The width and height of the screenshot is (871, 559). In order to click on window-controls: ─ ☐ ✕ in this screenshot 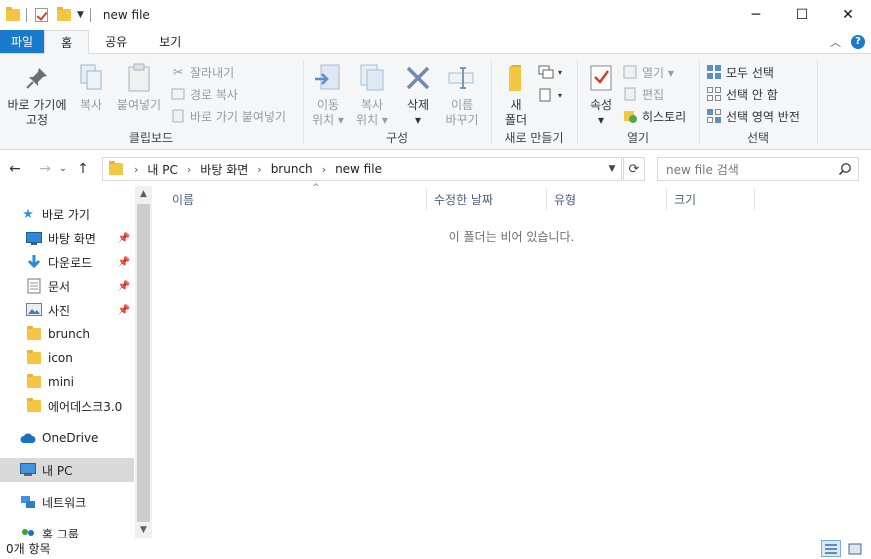, I will do `click(802, 15)`.